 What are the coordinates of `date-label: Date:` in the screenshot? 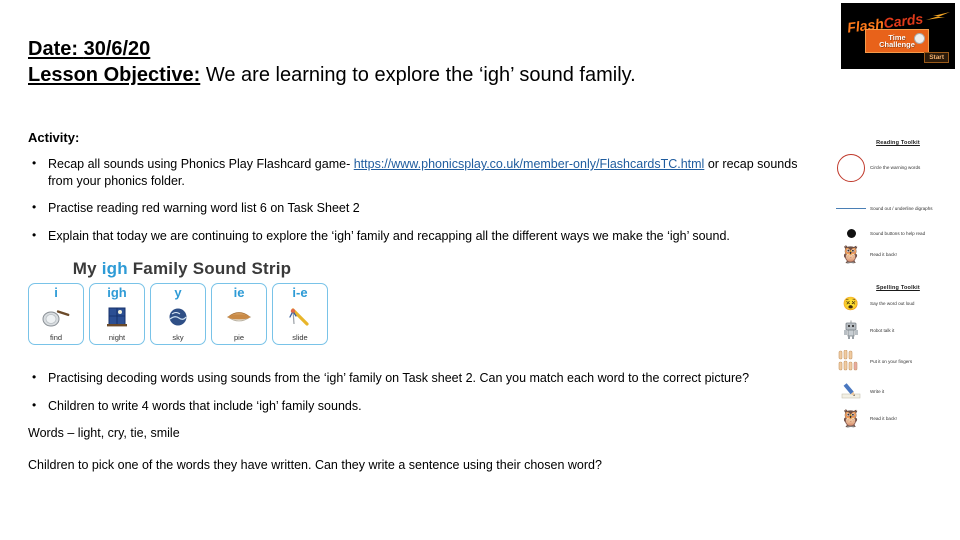 It's located at (53, 49).